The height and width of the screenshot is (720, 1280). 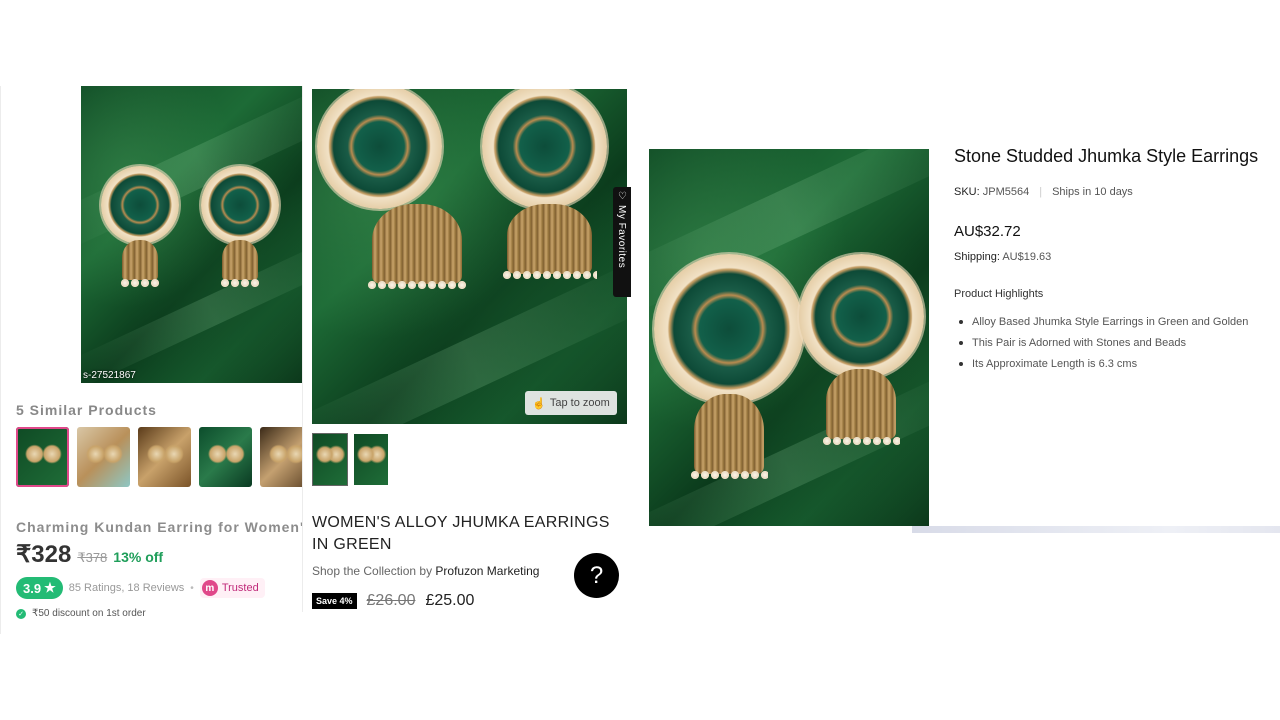 I want to click on rating-badge: 3.9 ★, so click(x=39, y=588).